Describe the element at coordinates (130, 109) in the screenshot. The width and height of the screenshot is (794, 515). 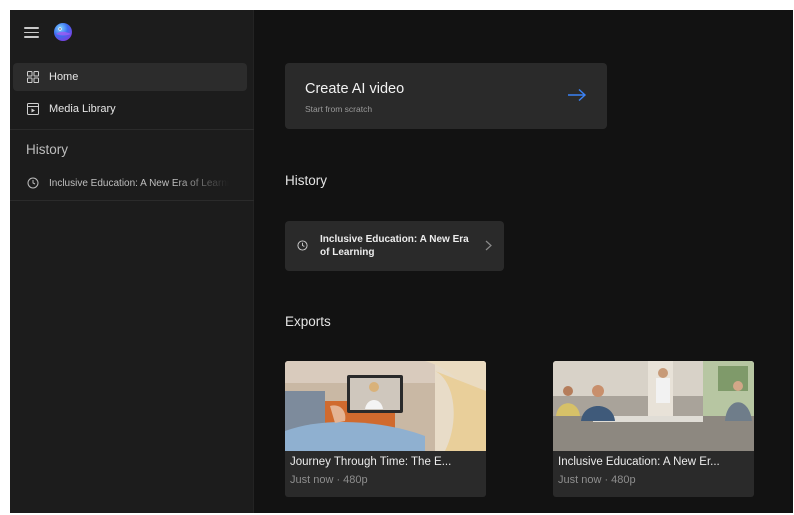
I see `sidebar-item-media-library: Media Library` at that location.